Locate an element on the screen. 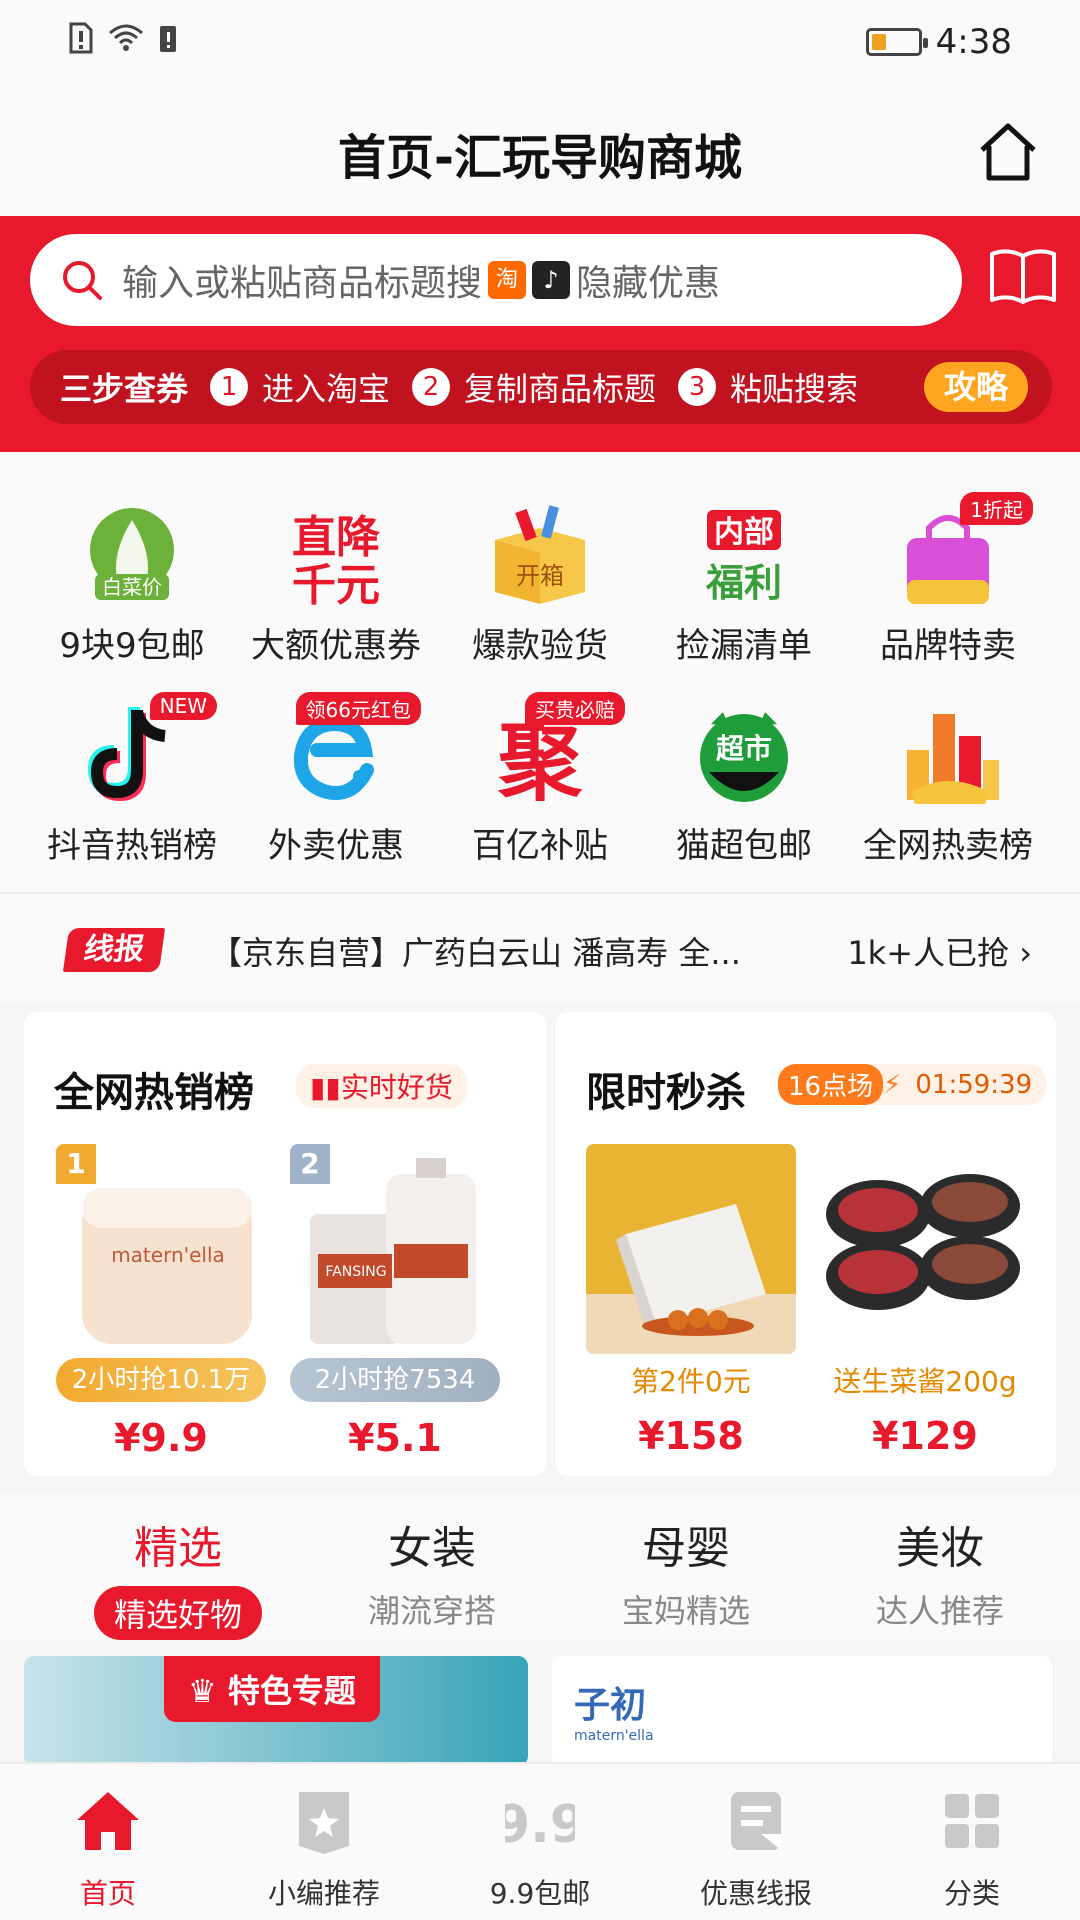 The height and width of the screenshot is (1920, 1080). douyin-icon: NEW is located at coordinates (147, 751).